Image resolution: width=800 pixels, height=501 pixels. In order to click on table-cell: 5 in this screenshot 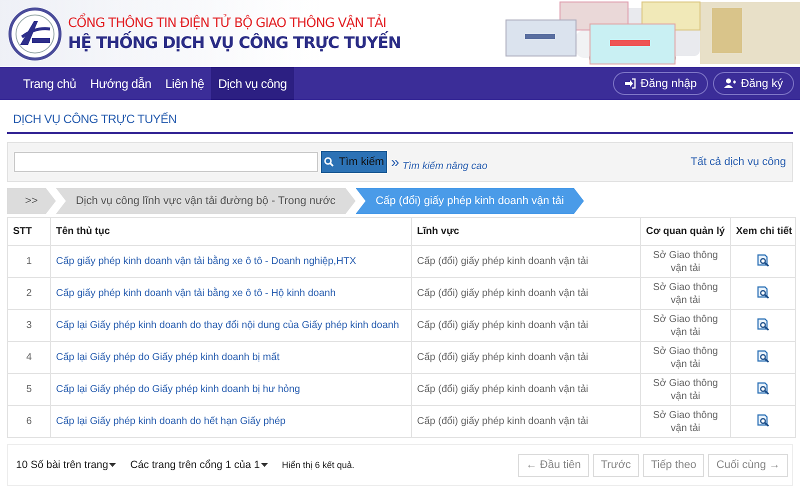, I will do `click(29, 390)`.